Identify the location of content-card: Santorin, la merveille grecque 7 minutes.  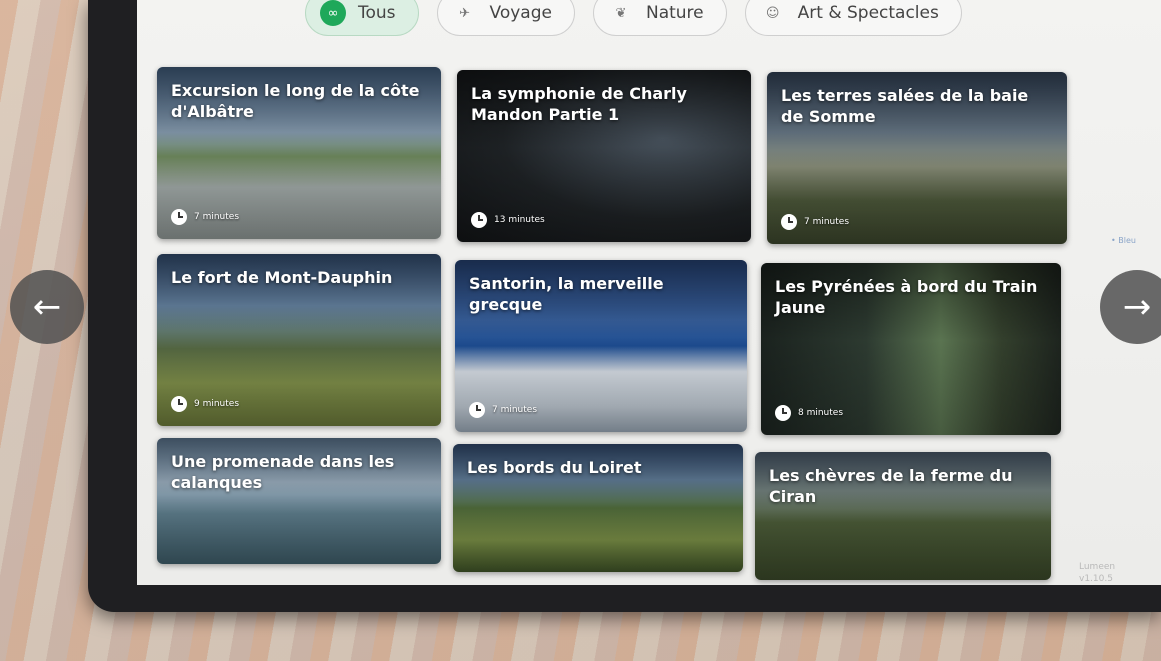
(601, 346).